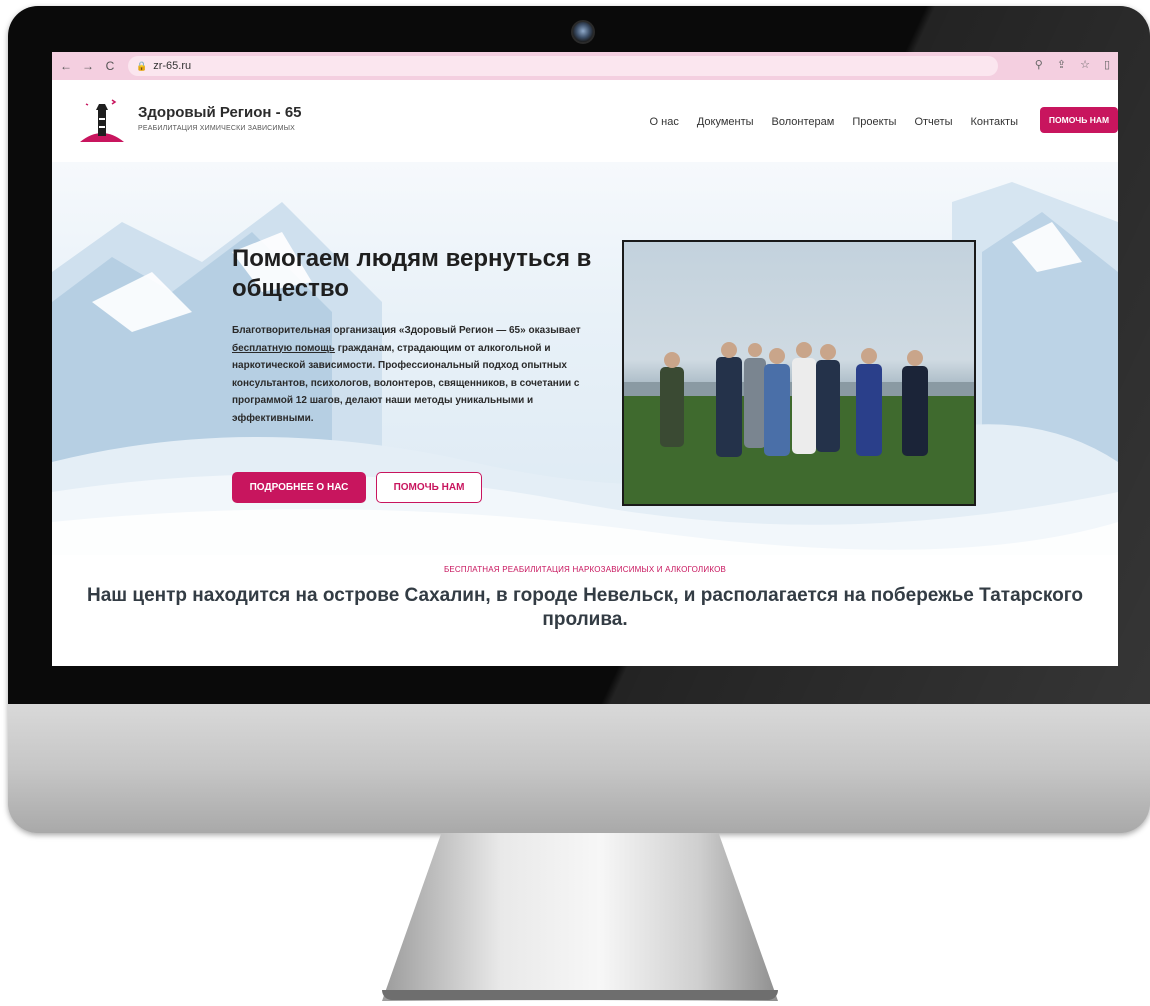 This screenshot has width=1150, height=1006. I want to click on address-bar: 🔒 zr-65.ru, so click(563, 66).